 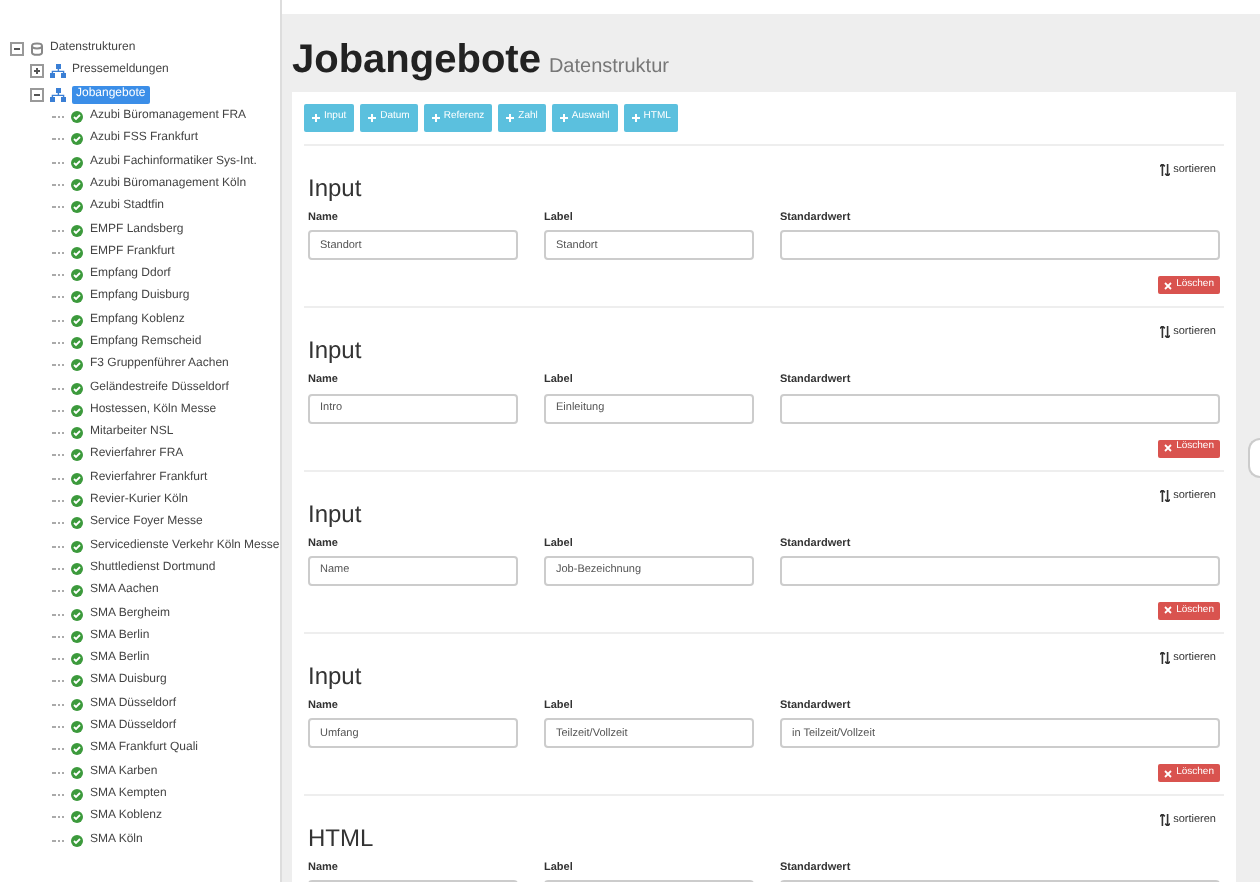 What do you see at coordinates (416, 60) in the screenshot?
I see `page-title: Jobangebote` at bounding box center [416, 60].